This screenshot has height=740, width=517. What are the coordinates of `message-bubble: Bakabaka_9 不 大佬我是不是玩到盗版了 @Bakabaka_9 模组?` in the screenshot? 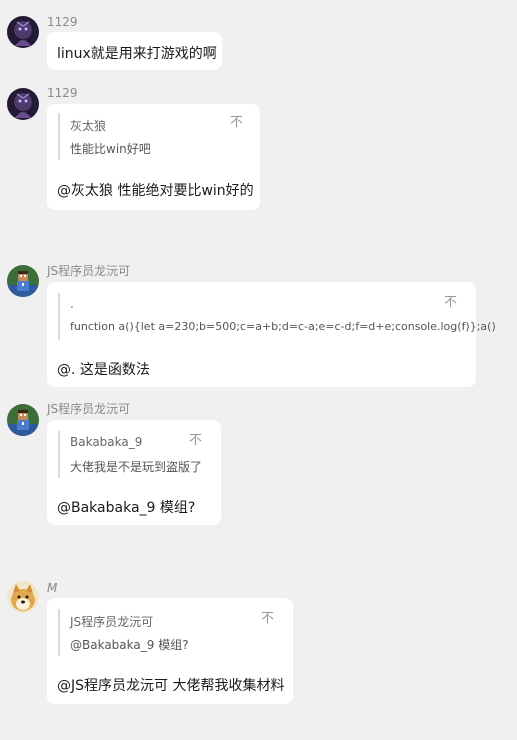 It's located at (134, 472).